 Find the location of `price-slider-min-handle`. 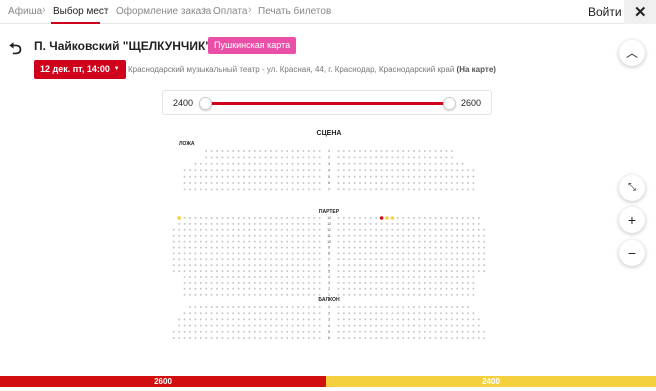

price-slider-min-handle is located at coordinates (205, 103).